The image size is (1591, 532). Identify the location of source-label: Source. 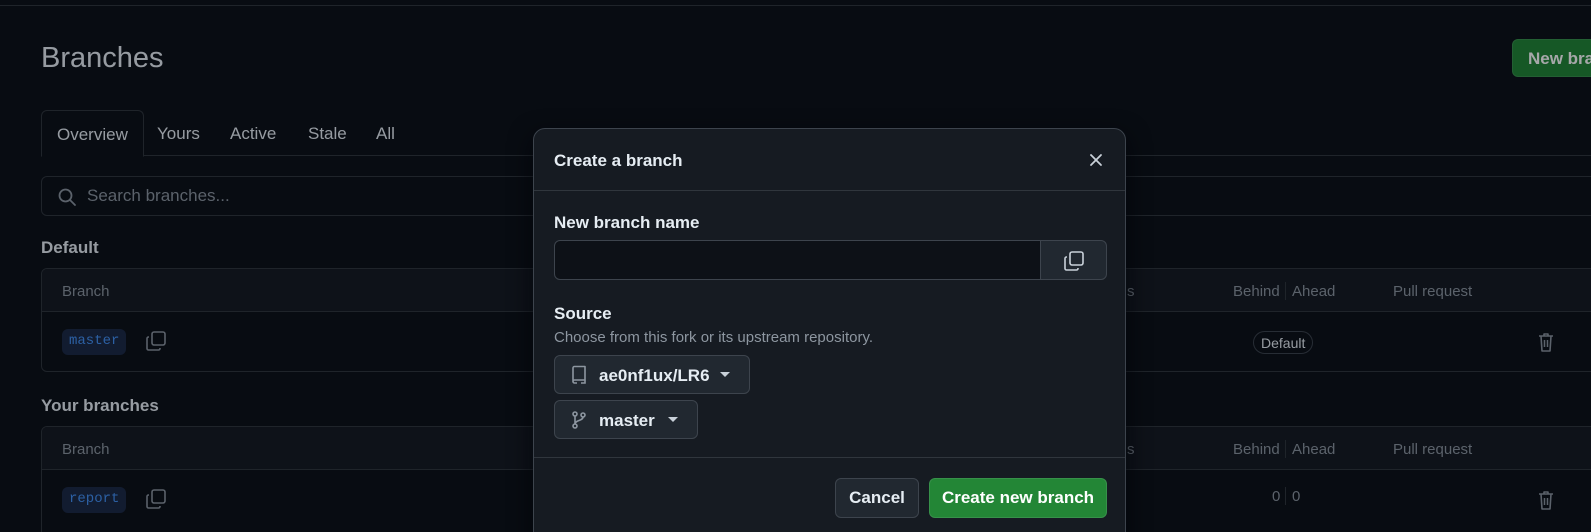
(583, 313).